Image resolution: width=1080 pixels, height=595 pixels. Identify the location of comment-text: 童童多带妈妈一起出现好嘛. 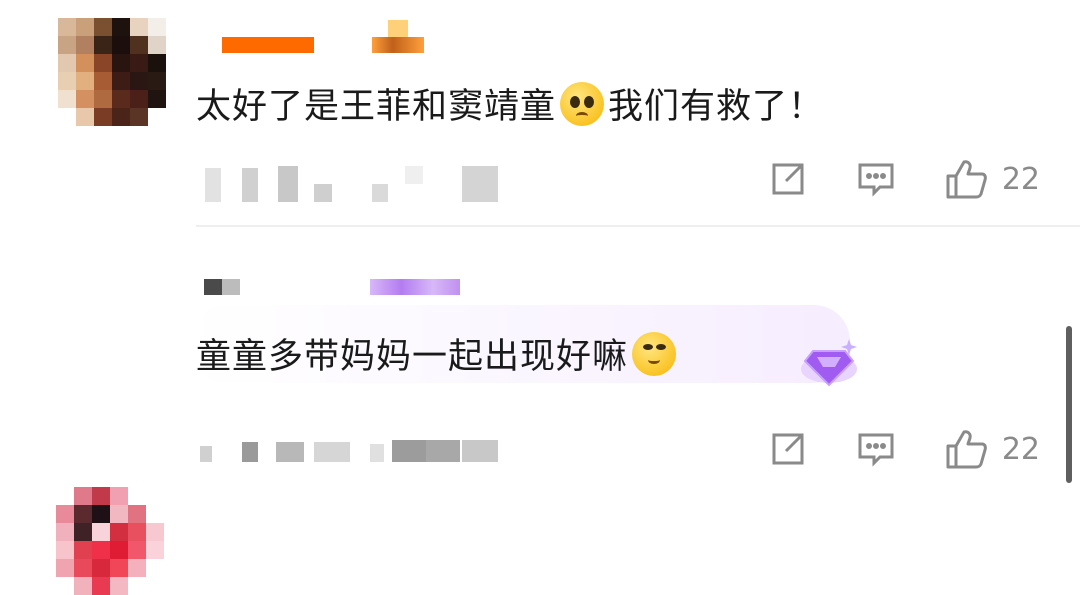
(438, 353).